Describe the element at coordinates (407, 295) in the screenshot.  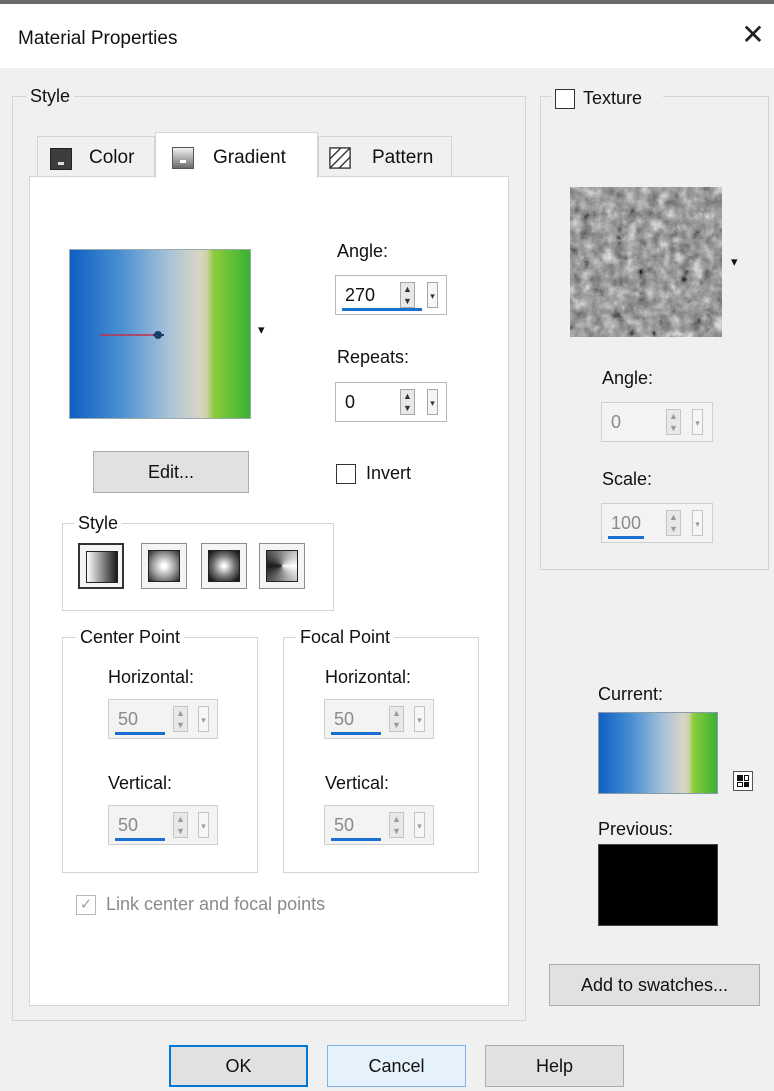
I see `angle-stepper: ▲ ▼` at that location.